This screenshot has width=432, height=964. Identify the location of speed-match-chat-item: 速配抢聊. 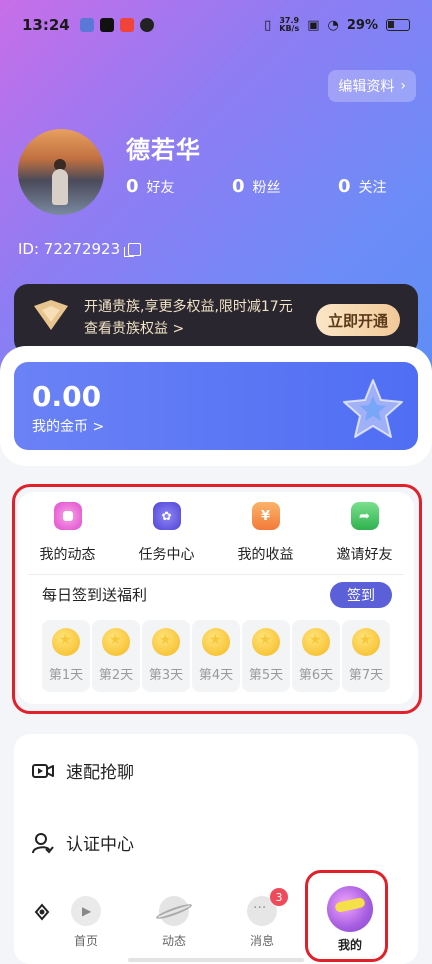
(83, 770).